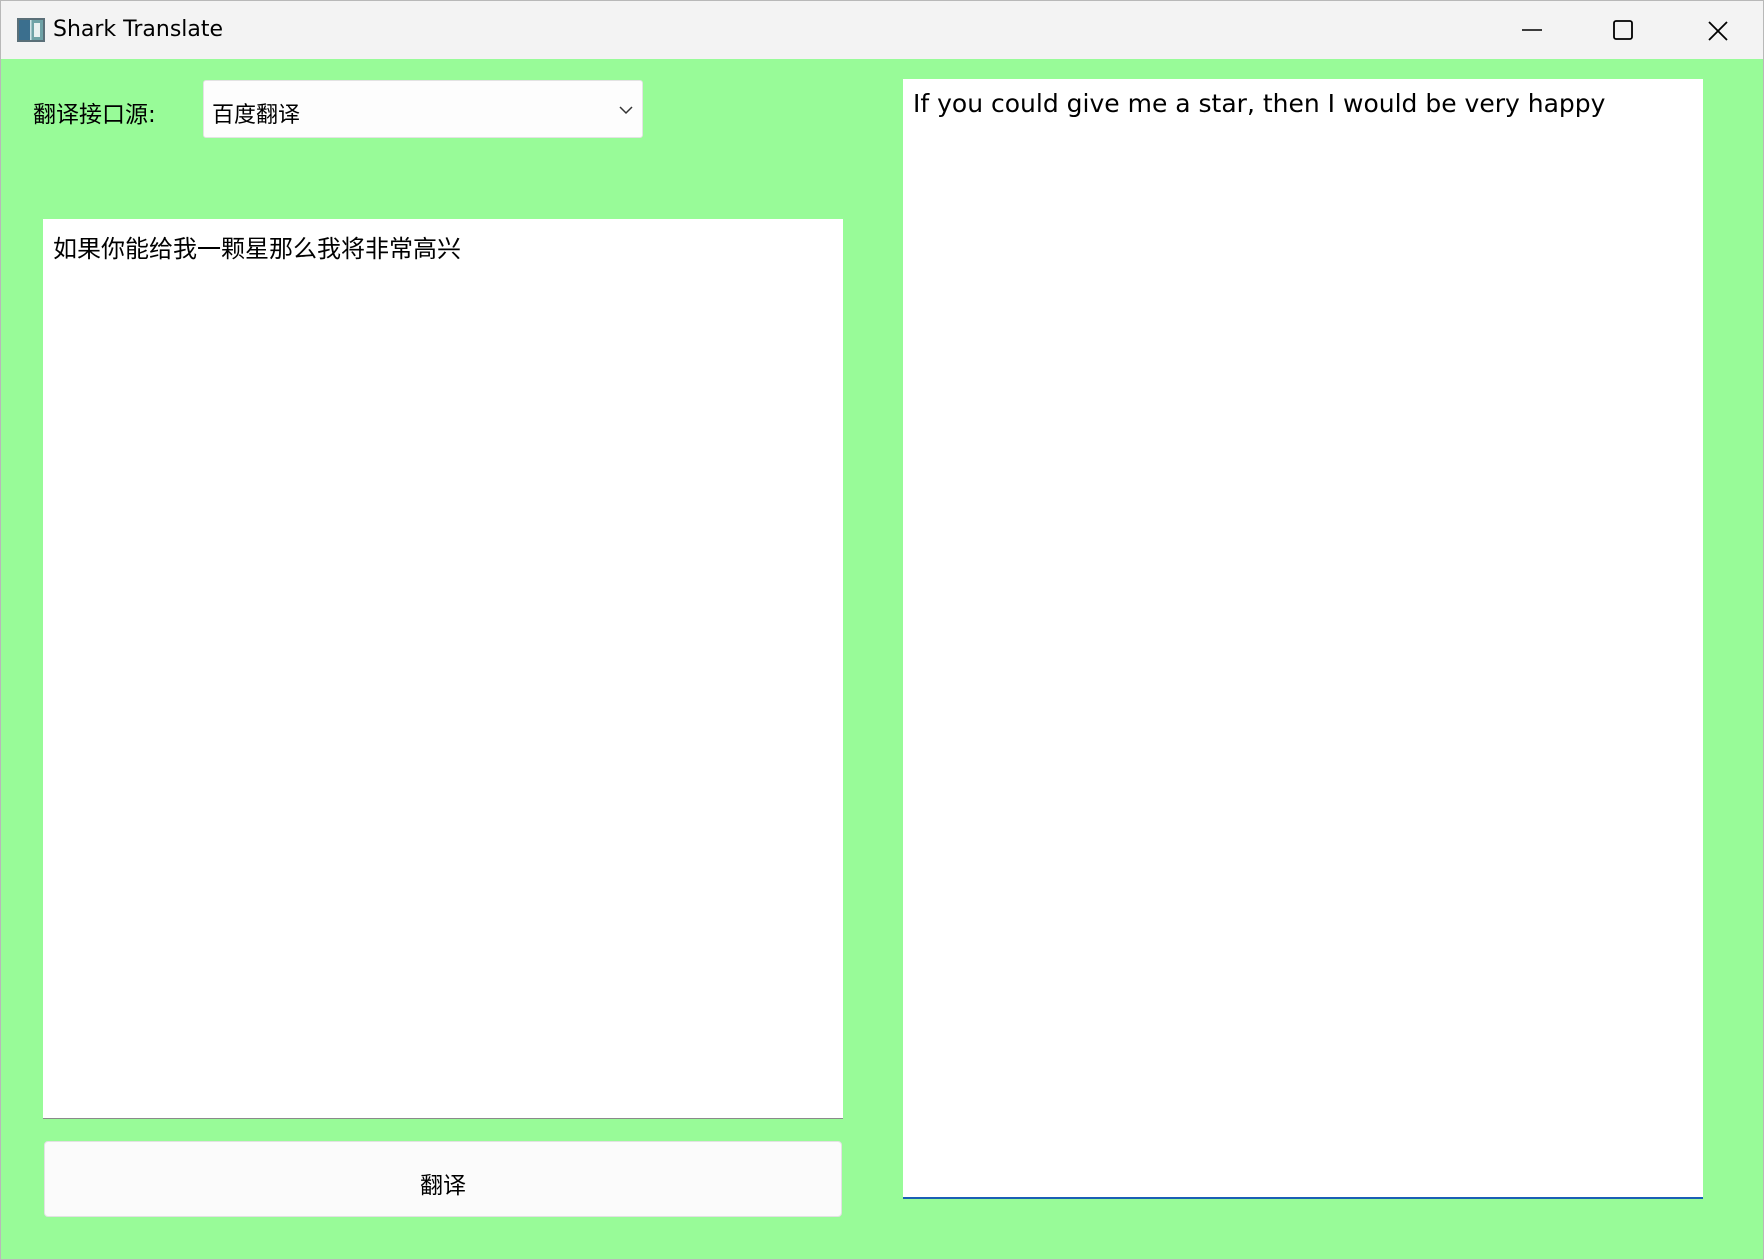  What do you see at coordinates (626, 110) in the screenshot?
I see `chevron-down-icon` at bounding box center [626, 110].